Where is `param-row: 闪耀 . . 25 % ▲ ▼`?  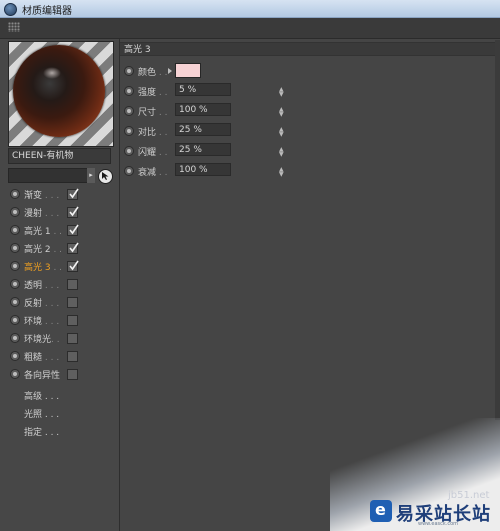
param-row: 闪耀 . . 25 % ▲ ▼ is located at coordinates (310, 150).